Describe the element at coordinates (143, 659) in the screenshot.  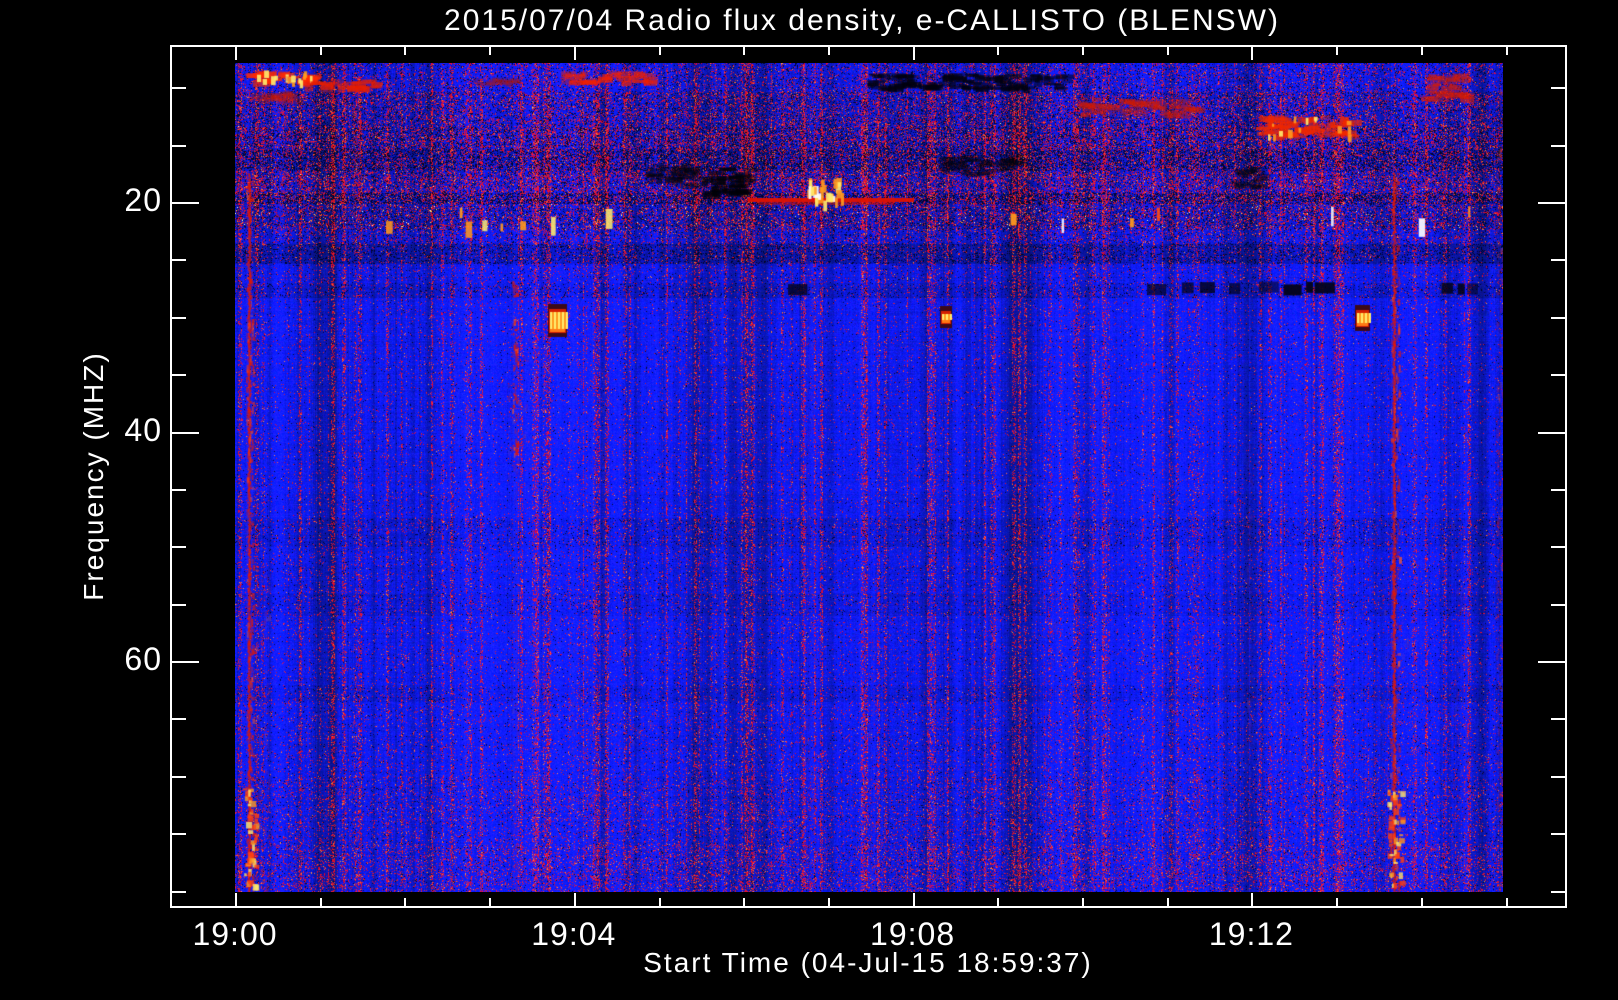
I see `y-tick-label: 60` at that location.